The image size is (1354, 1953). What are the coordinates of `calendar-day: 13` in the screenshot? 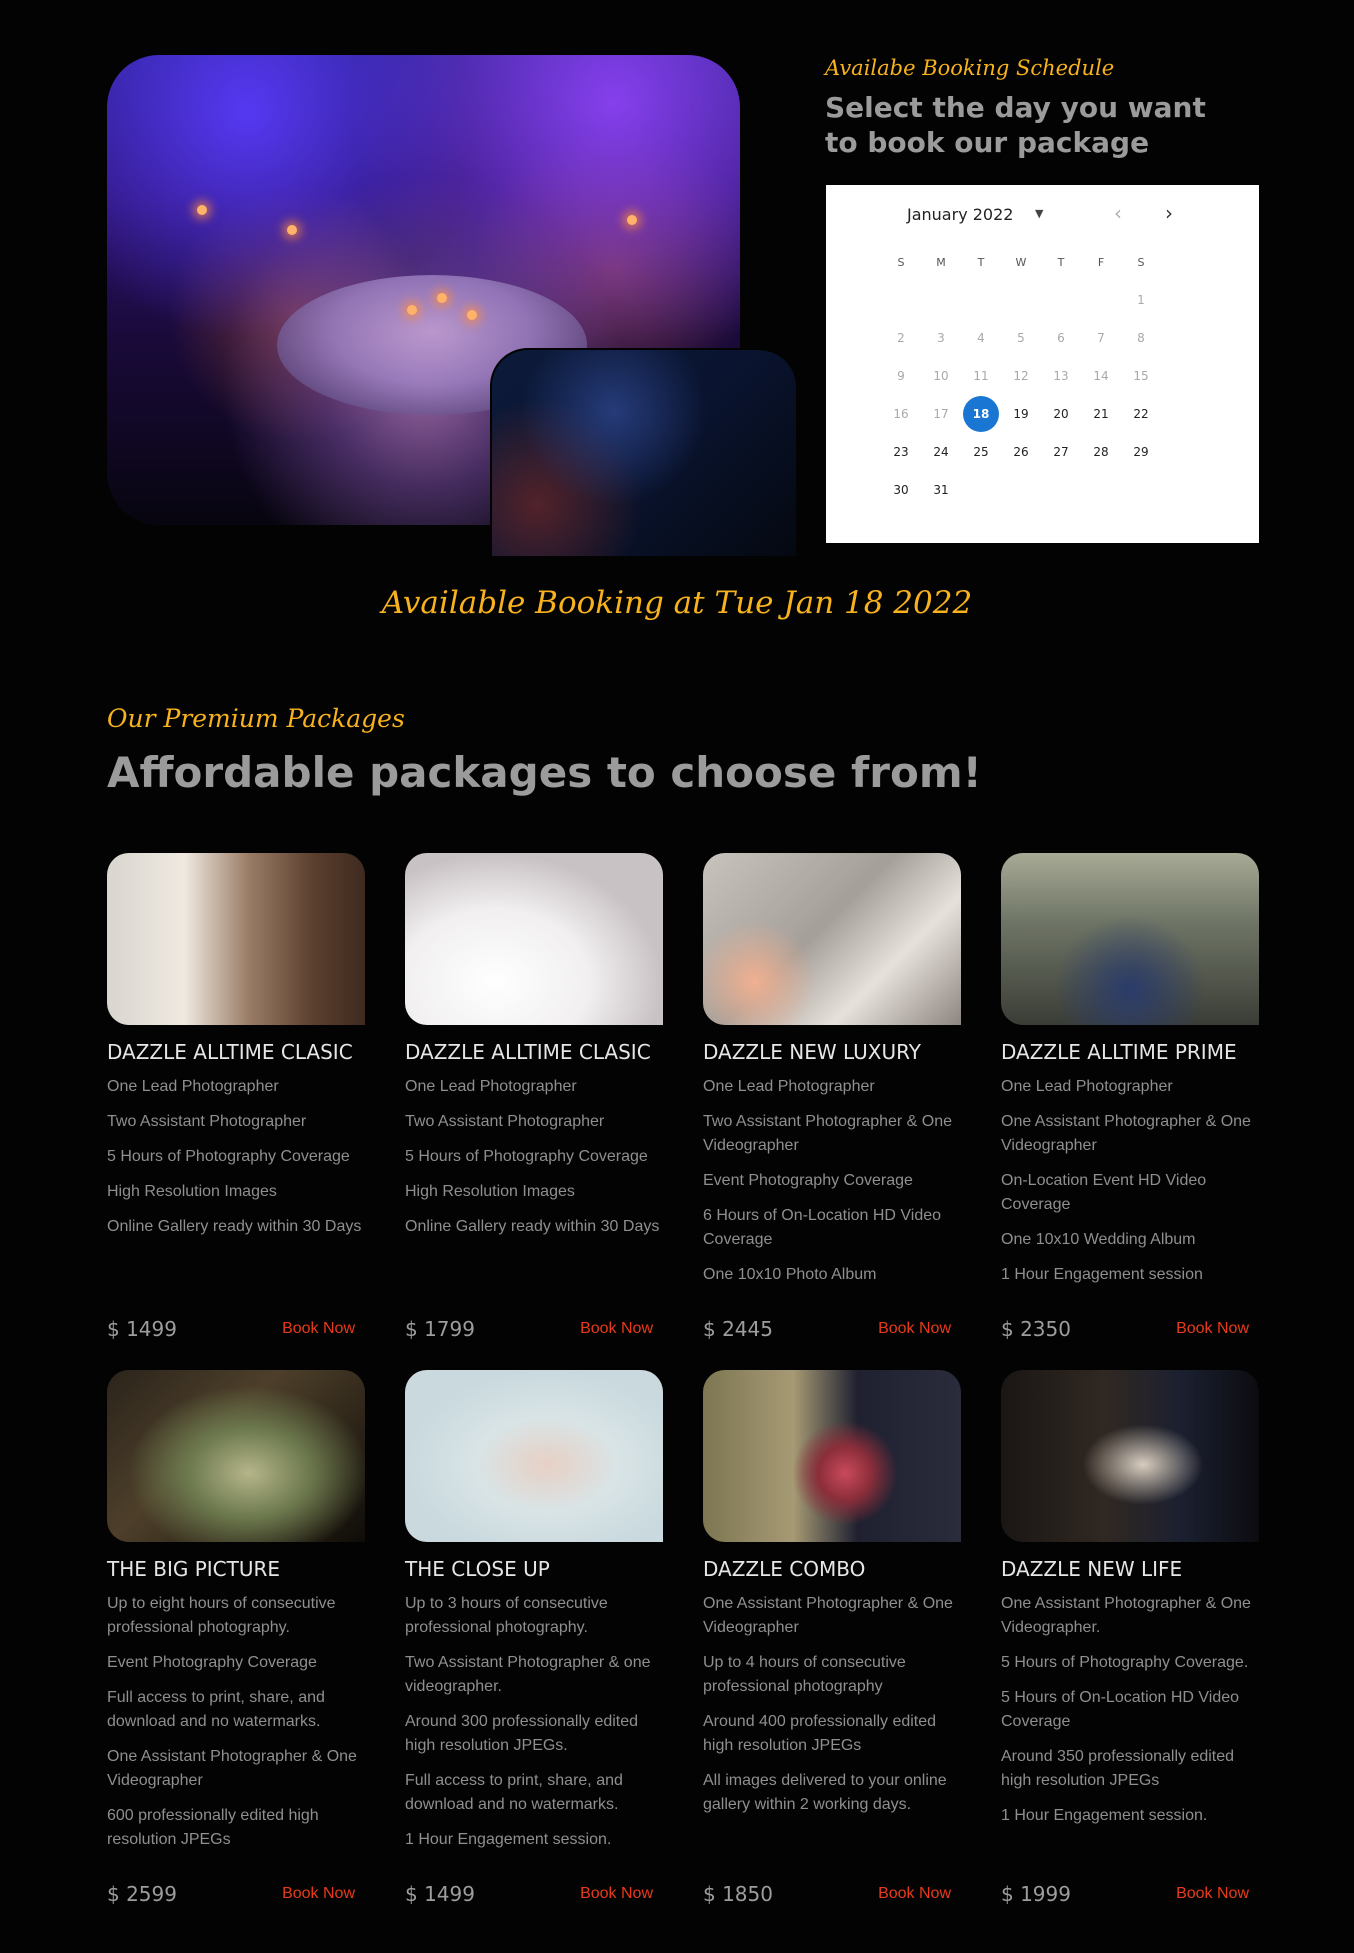 It's located at (1061, 376).